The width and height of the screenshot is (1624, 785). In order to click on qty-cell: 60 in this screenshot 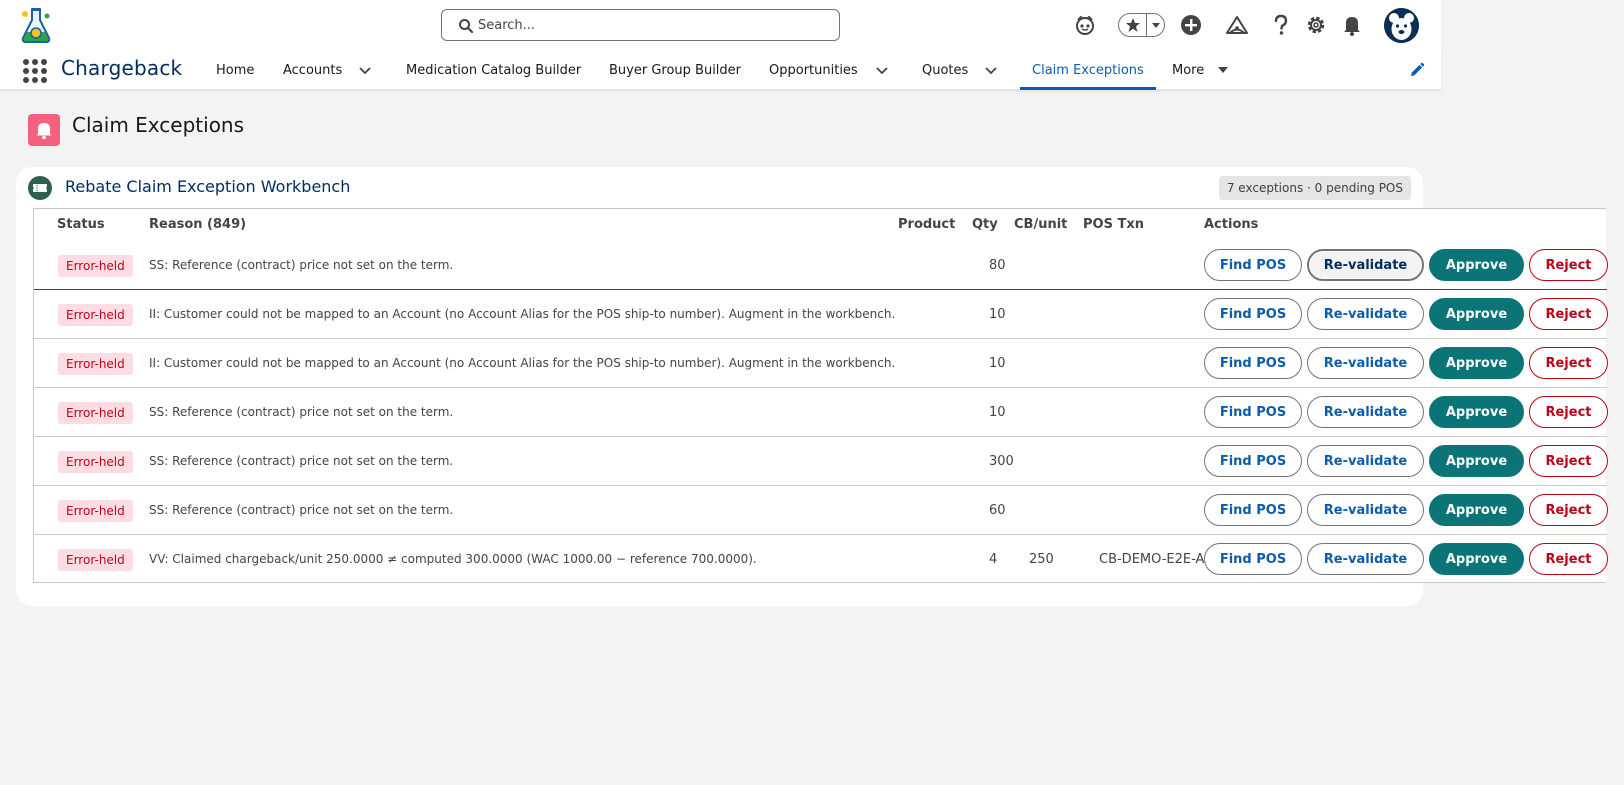, I will do `click(997, 510)`.